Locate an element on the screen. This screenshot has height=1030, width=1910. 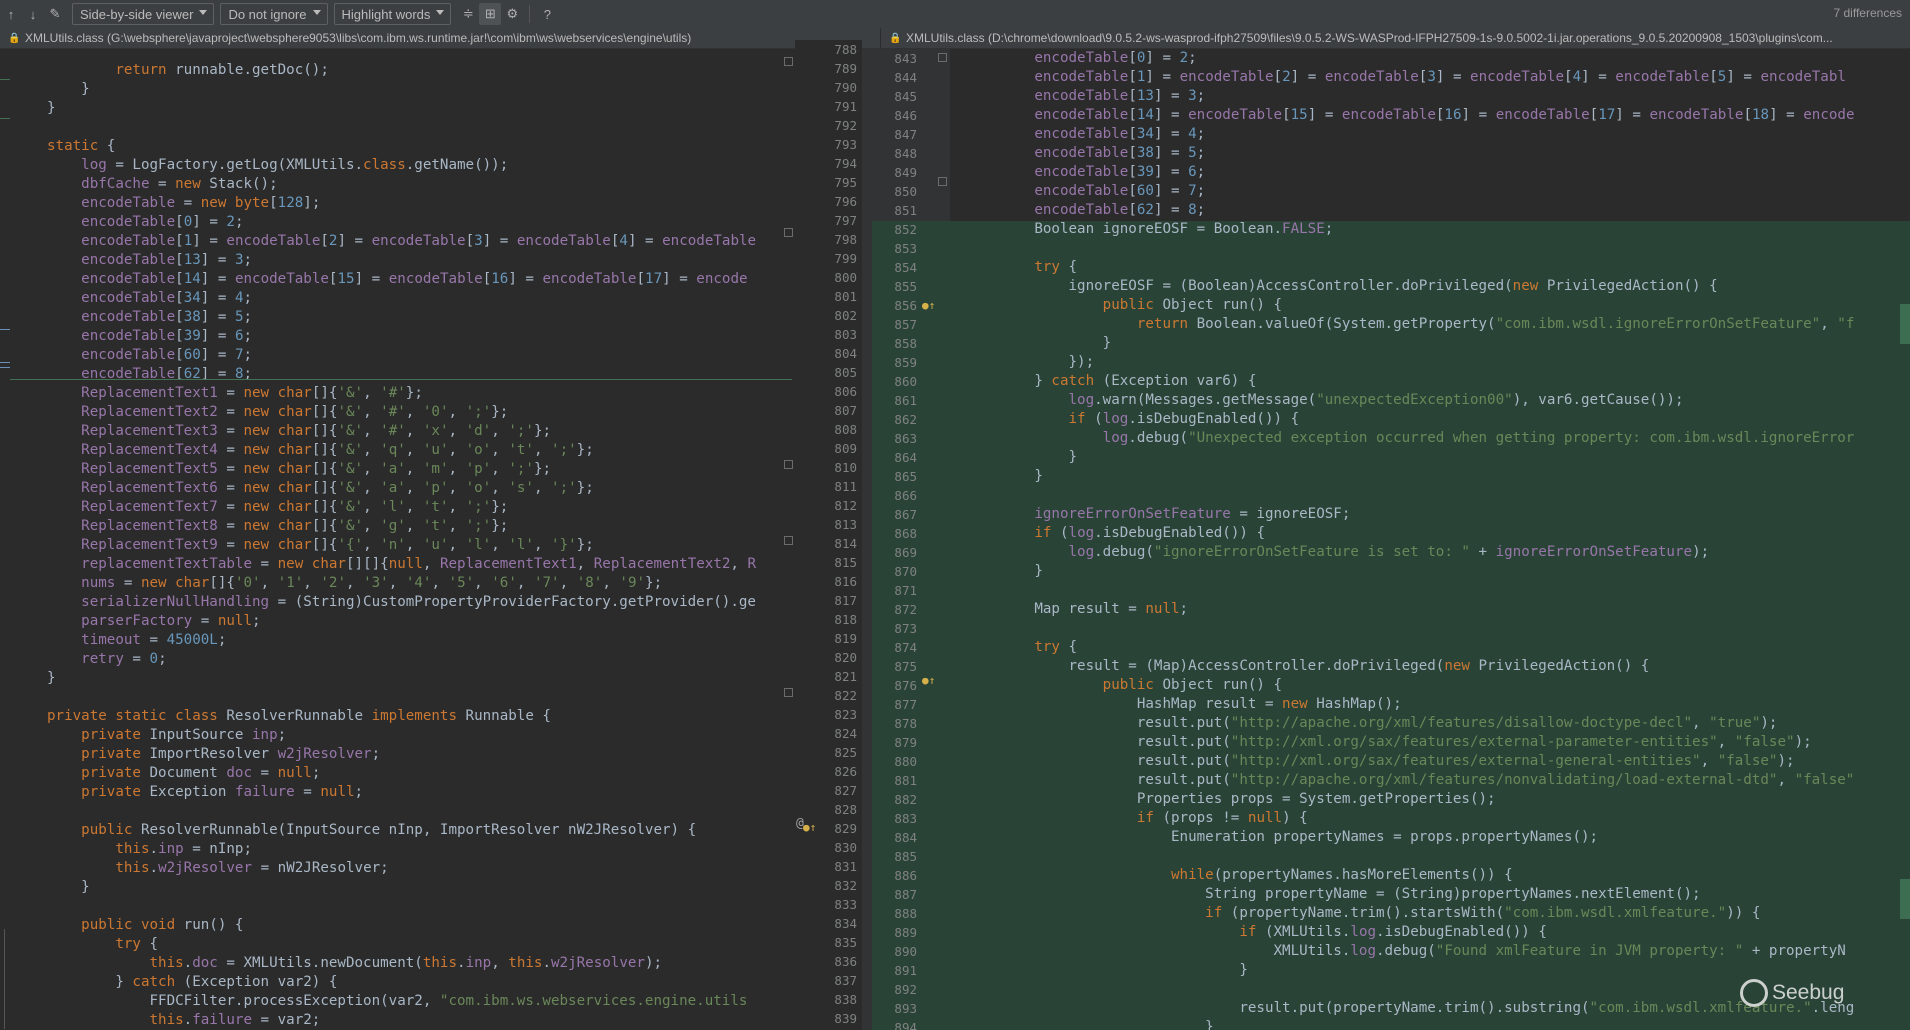
edit-icon: ✎ is located at coordinates (55, 14).